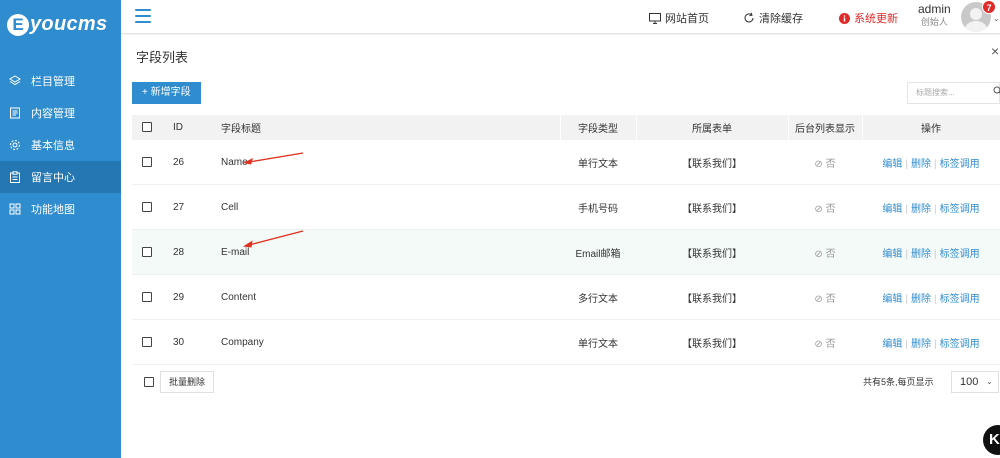 Image resolution: width=1000 pixels, height=458 pixels. I want to click on sidebar-item-message-center: 留言中心, so click(60, 177).